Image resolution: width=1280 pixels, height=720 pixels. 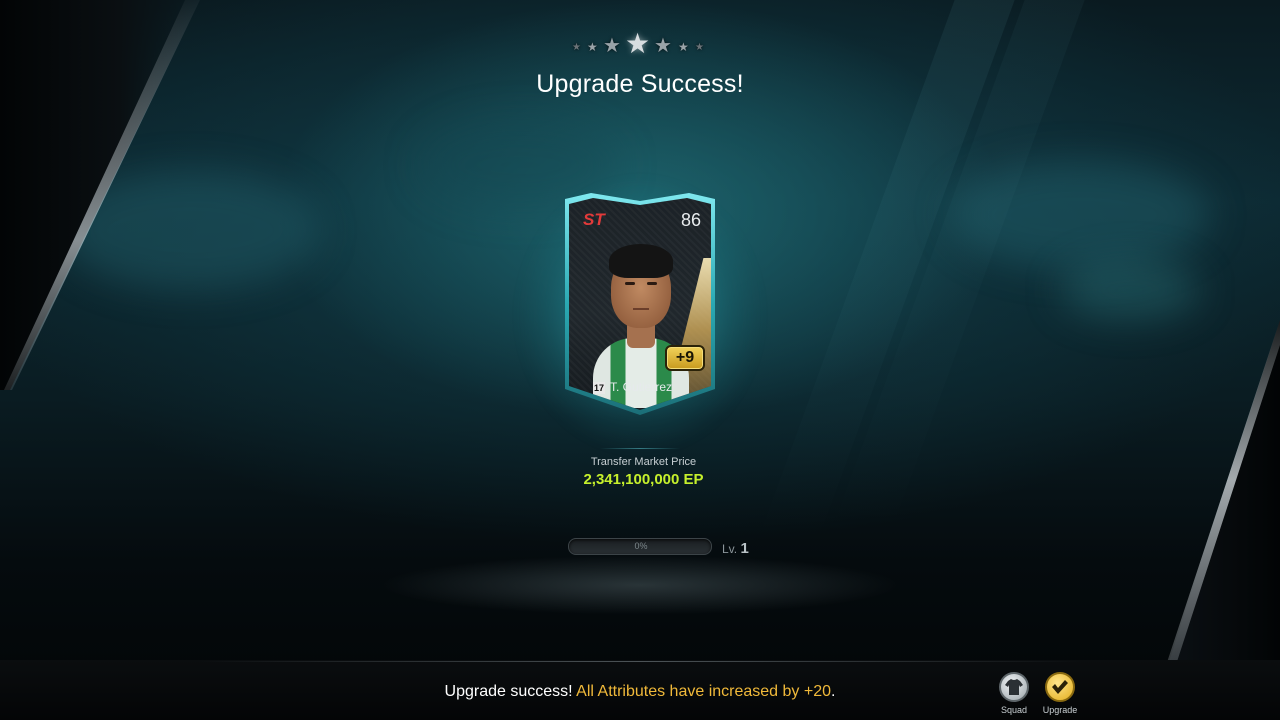 I want to click on player-card: ST 86 17 T. Gutierrez, so click(x=640, y=304).